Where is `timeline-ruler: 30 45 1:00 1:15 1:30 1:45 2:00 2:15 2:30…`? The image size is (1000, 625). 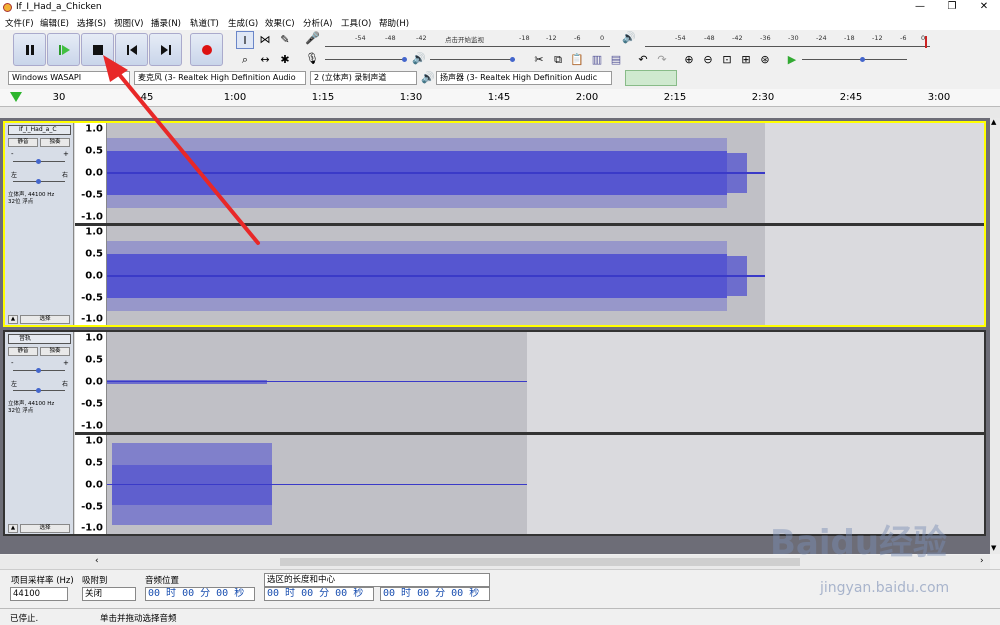 timeline-ruler: 30 45 1:00 1:15 1:30 1:45 2:00 2:15 2:30… is located at coordinates (500, 98).